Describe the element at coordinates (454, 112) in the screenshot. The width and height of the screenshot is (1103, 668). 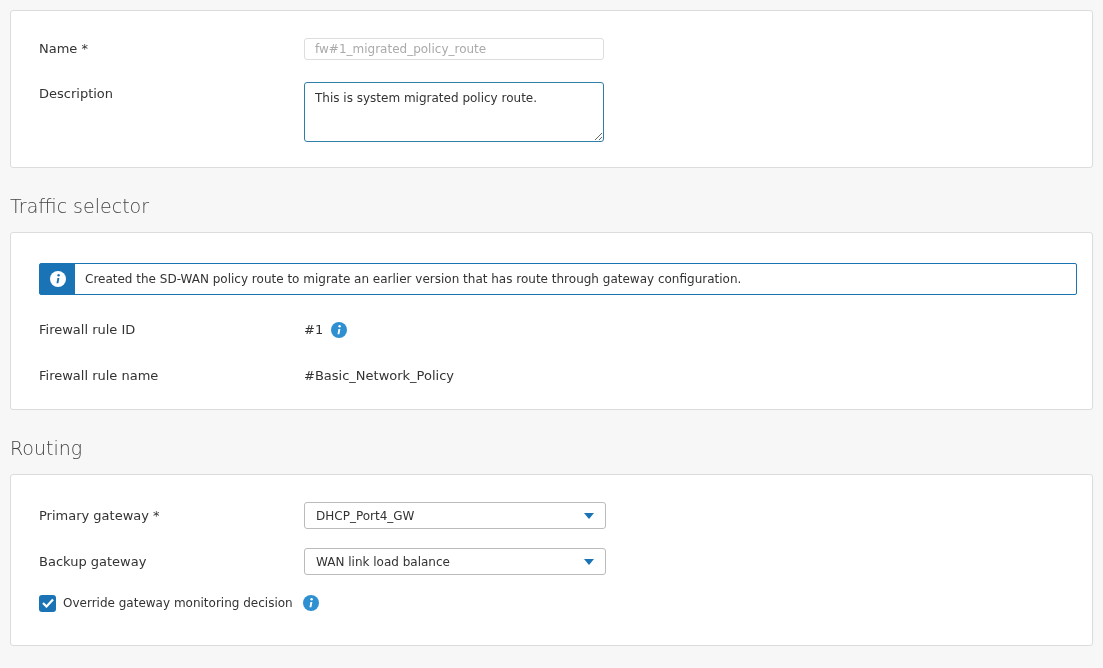
I see `description-field: This is system migrated policy route.` at that location.